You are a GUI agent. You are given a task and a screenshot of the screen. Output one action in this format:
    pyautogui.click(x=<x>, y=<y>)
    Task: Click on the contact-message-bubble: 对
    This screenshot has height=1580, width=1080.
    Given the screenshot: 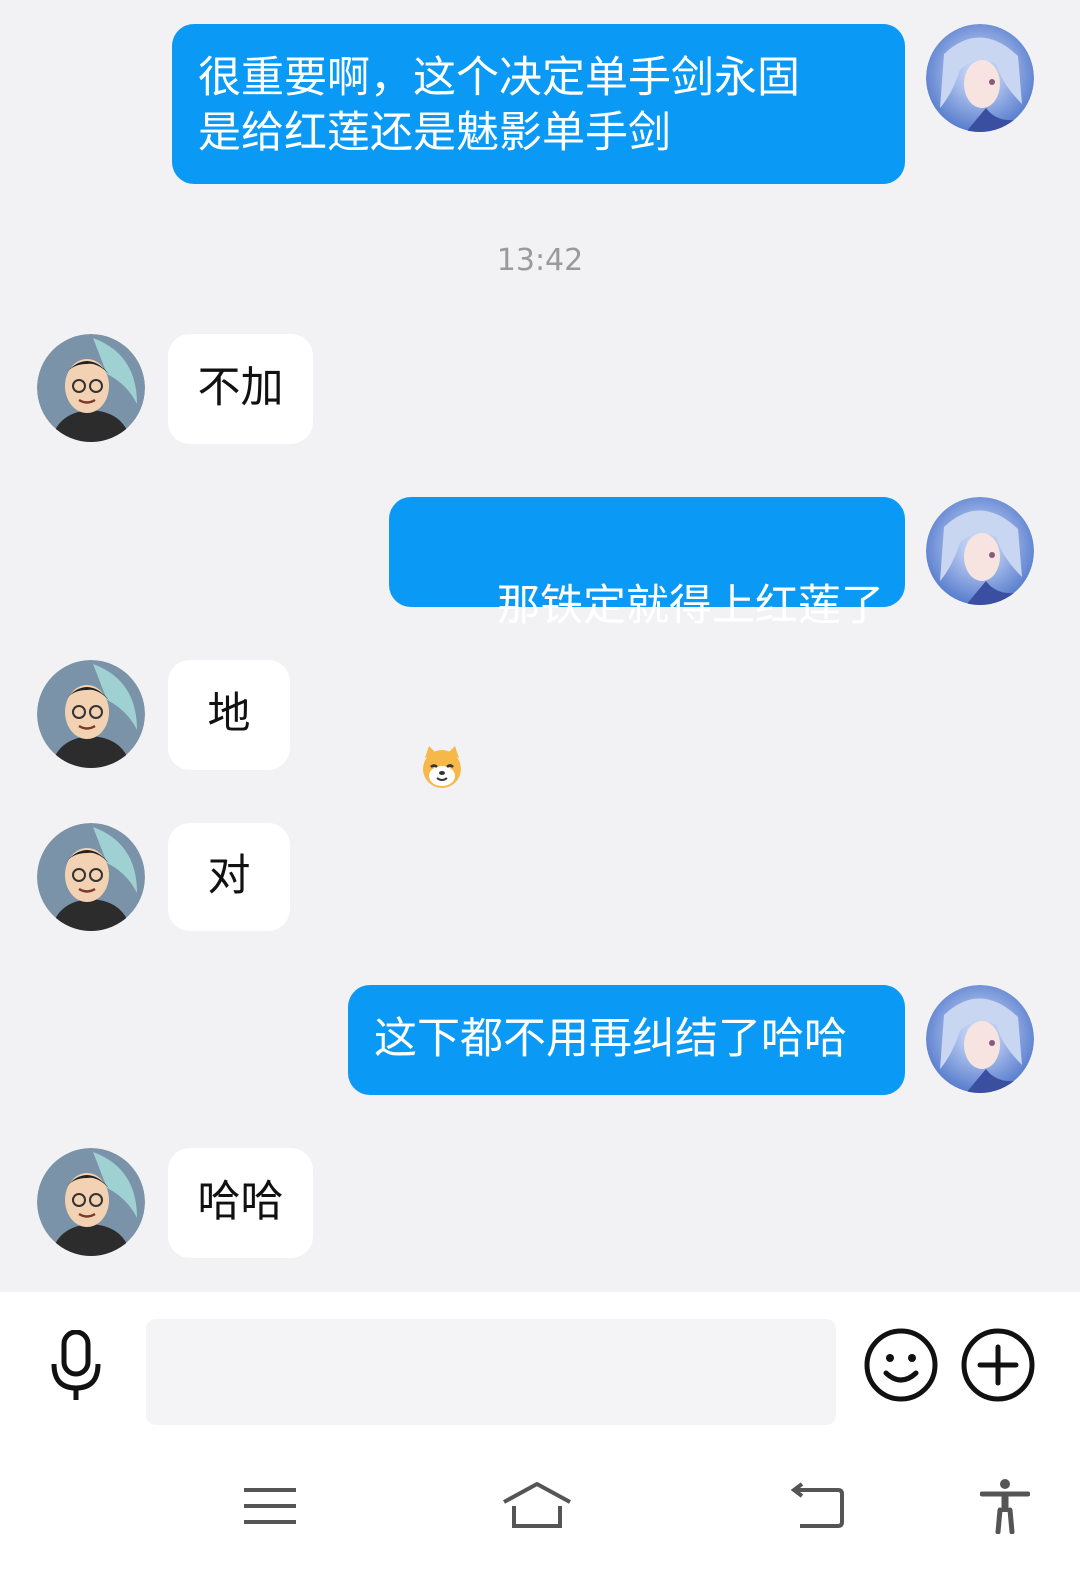 What is the action you would take?
    pyautogui.click(x=229, y=877)
    